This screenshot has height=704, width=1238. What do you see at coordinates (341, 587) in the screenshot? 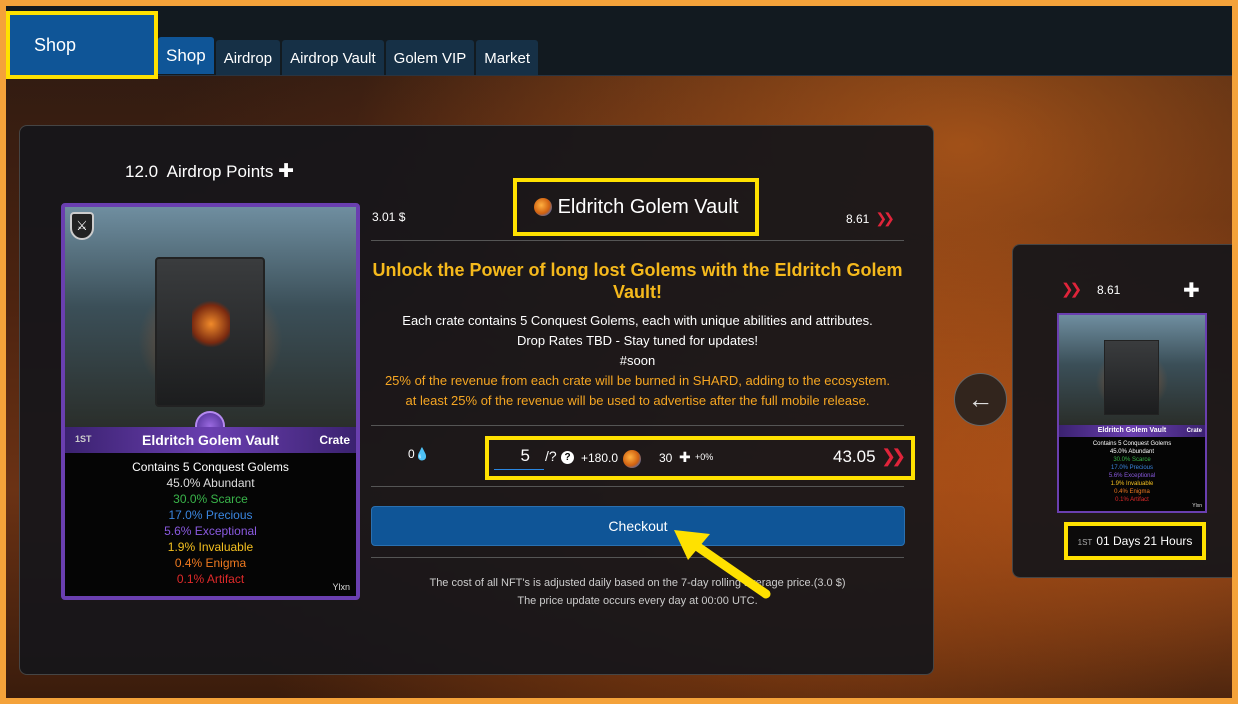
I see `card-author: Ylxn` at bounding box center [341, 587].